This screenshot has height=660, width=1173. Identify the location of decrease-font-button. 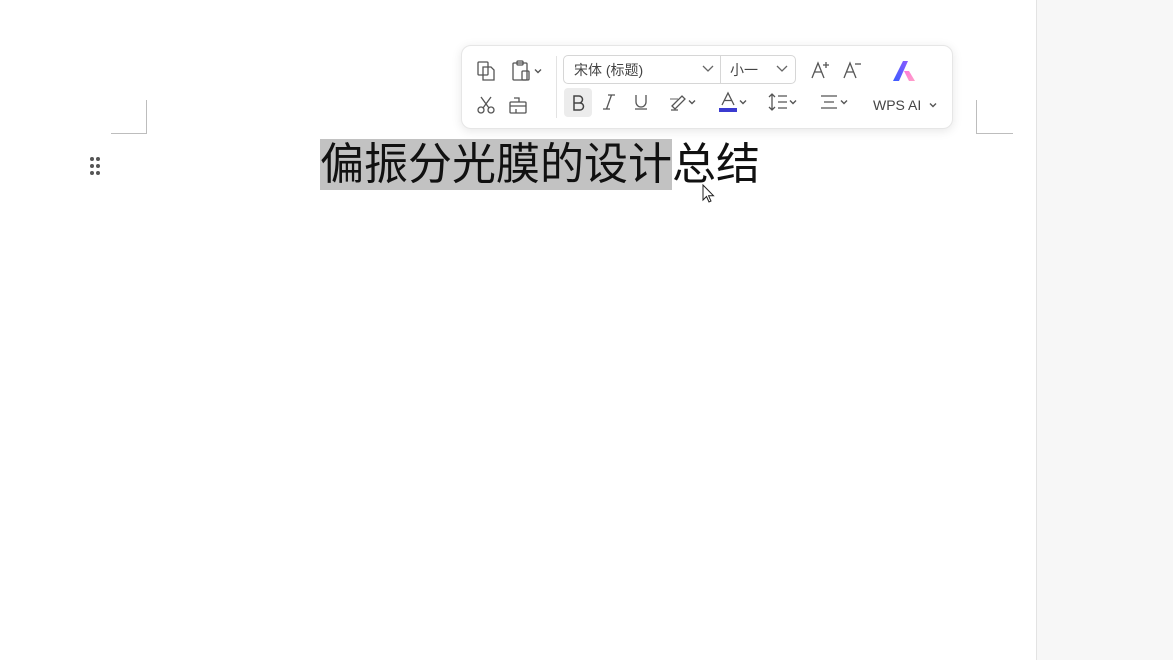
(852, 70).